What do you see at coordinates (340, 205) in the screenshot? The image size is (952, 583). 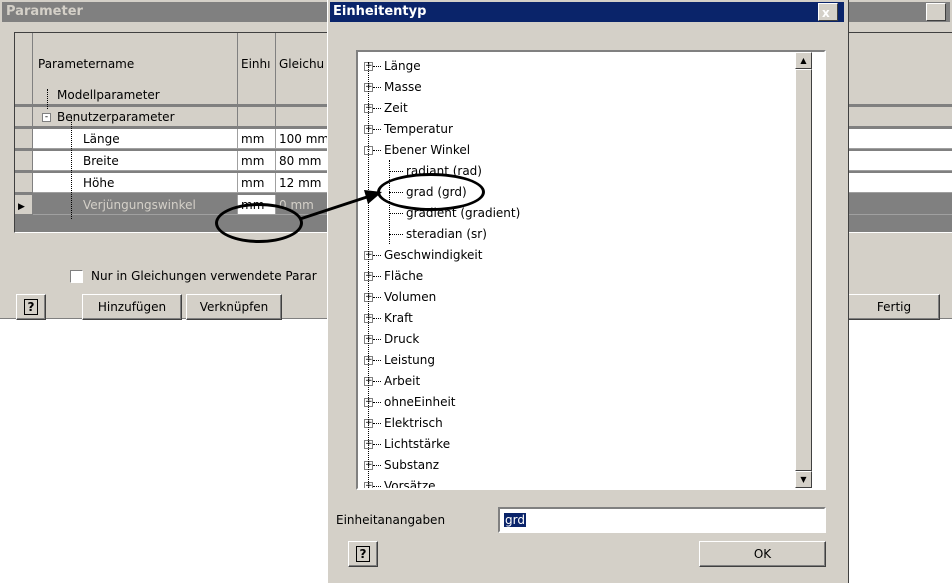 I see `annotation-arrow` at bounding box center [340, 205].